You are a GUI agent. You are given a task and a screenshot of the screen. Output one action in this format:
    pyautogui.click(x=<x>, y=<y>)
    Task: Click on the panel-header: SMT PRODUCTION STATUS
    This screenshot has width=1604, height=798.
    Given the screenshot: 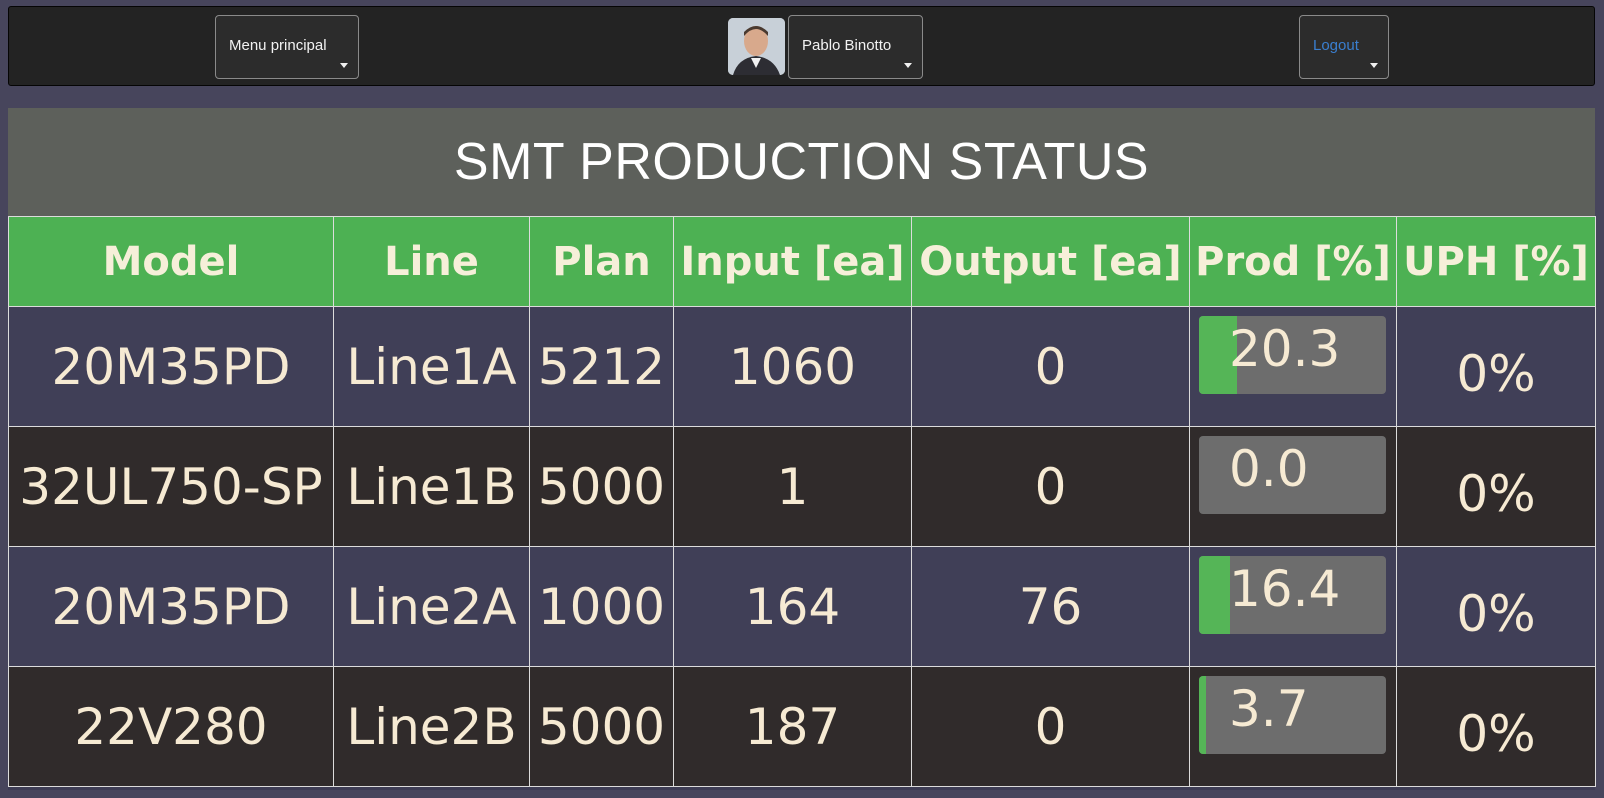 What is the action you would take?
    pyautogui.click(x=801, y=162)
    